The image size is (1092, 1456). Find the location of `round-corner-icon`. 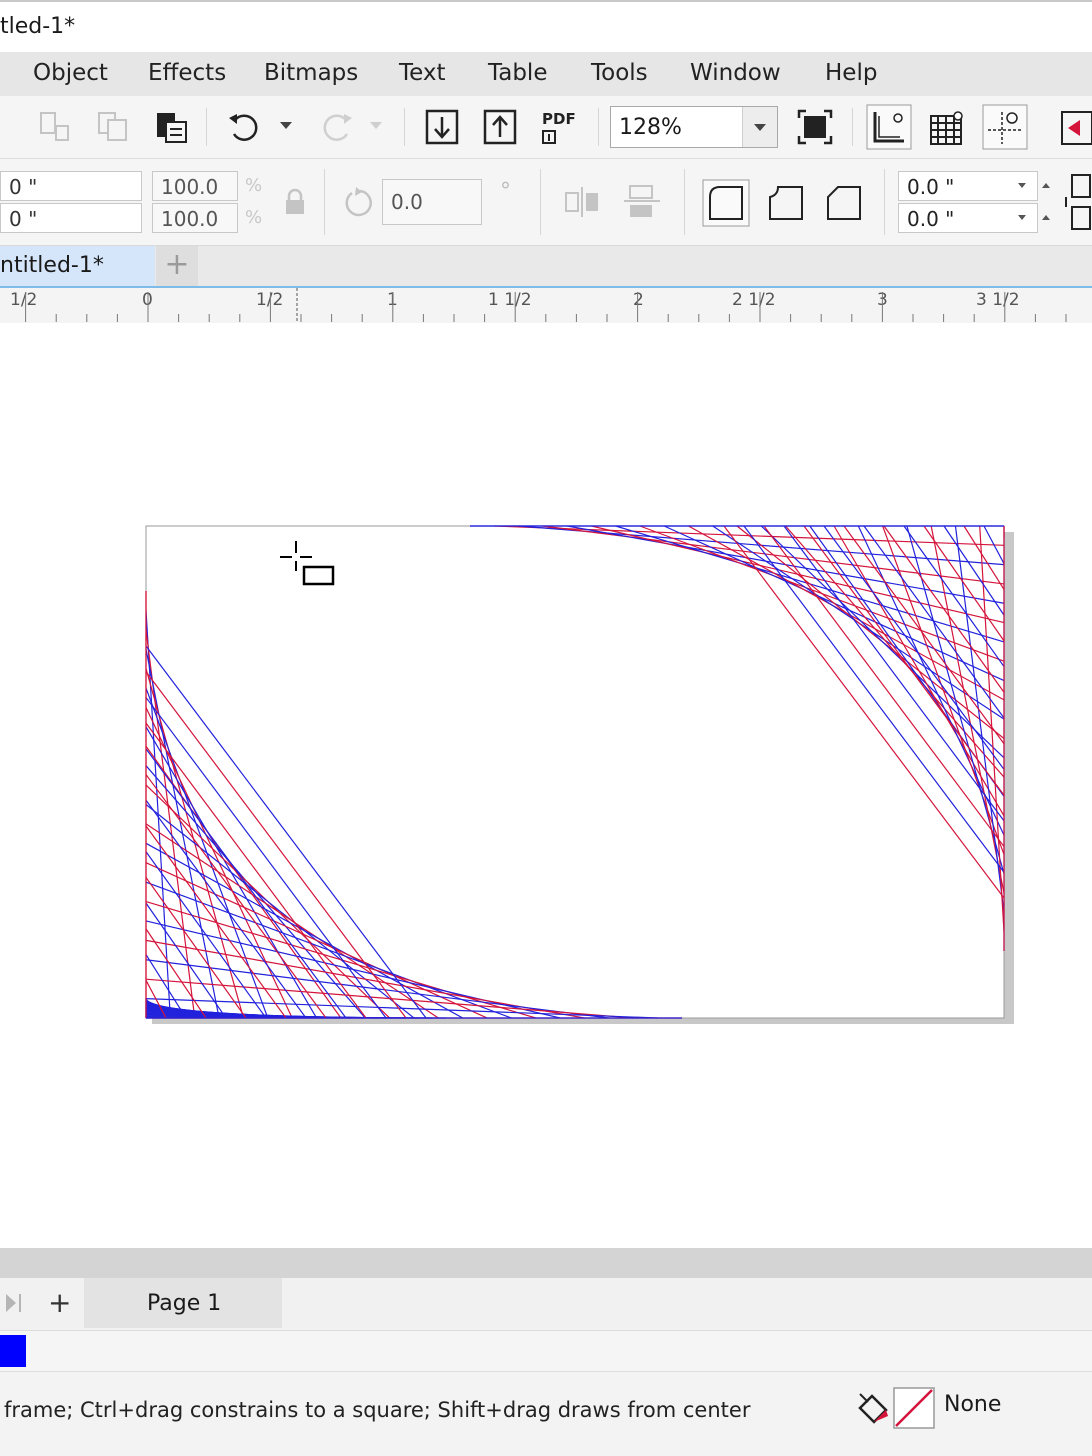

round-corner-icon is located at coordinates (726, 203).